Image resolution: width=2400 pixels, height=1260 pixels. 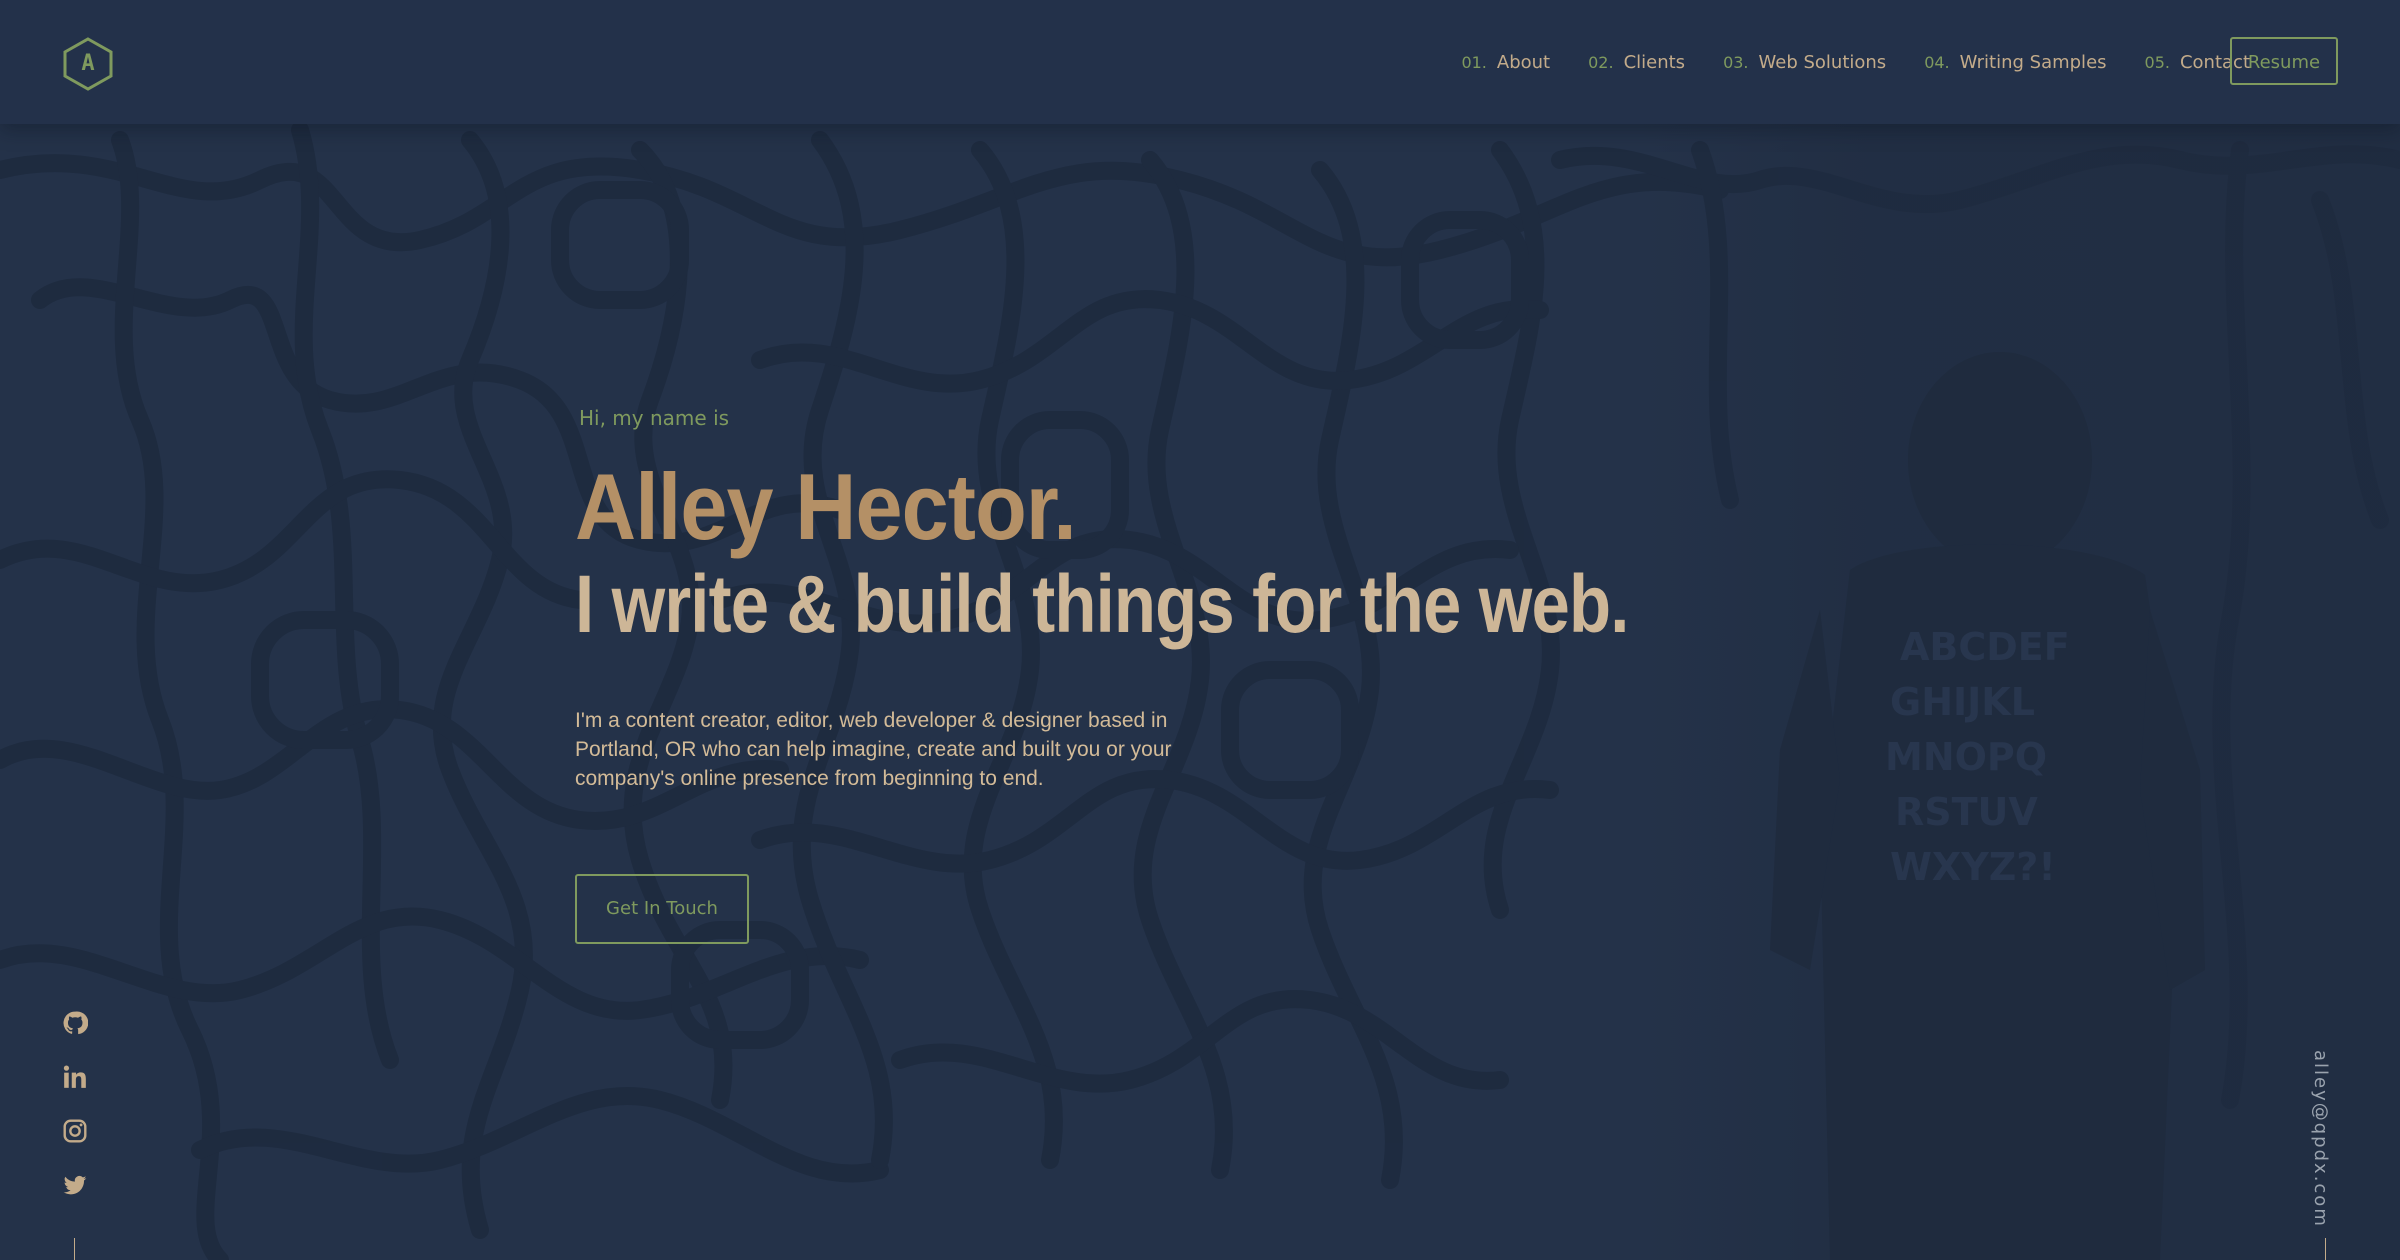 What do you see at coordinates (1736, 62) in the screenshot?
I see `nav-number: 03.` at bounding box center [1736, 62].